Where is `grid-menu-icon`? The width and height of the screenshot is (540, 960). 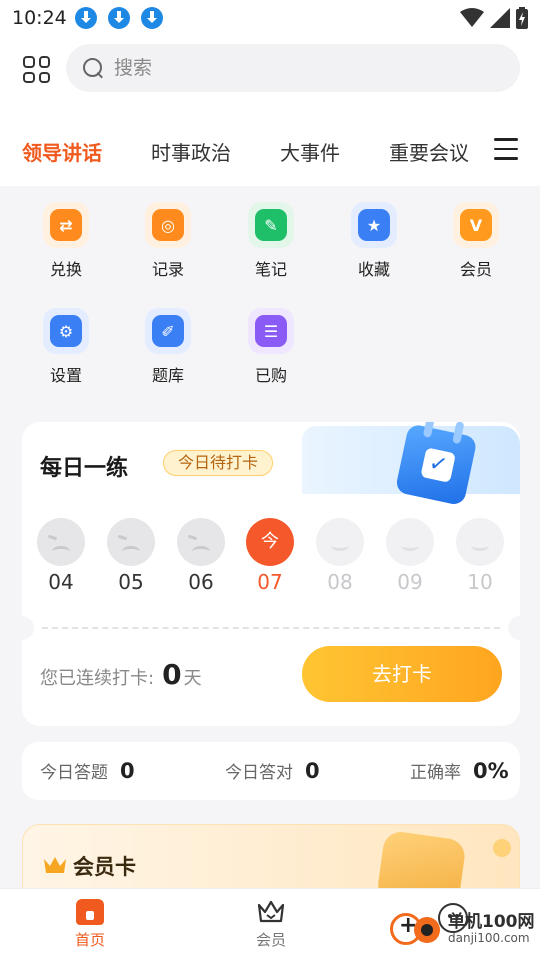 grid-menu-icon is located at coordinates (36, 69).